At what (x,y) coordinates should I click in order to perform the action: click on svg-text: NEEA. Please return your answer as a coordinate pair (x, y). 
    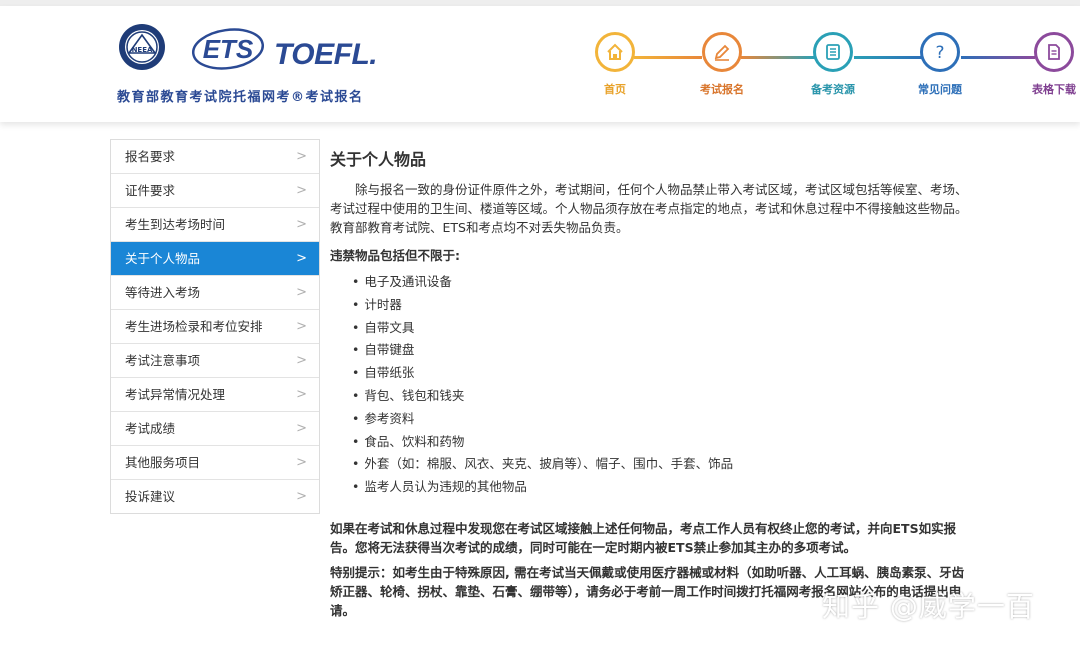
    Looking at the image, I should click on (142, 50).